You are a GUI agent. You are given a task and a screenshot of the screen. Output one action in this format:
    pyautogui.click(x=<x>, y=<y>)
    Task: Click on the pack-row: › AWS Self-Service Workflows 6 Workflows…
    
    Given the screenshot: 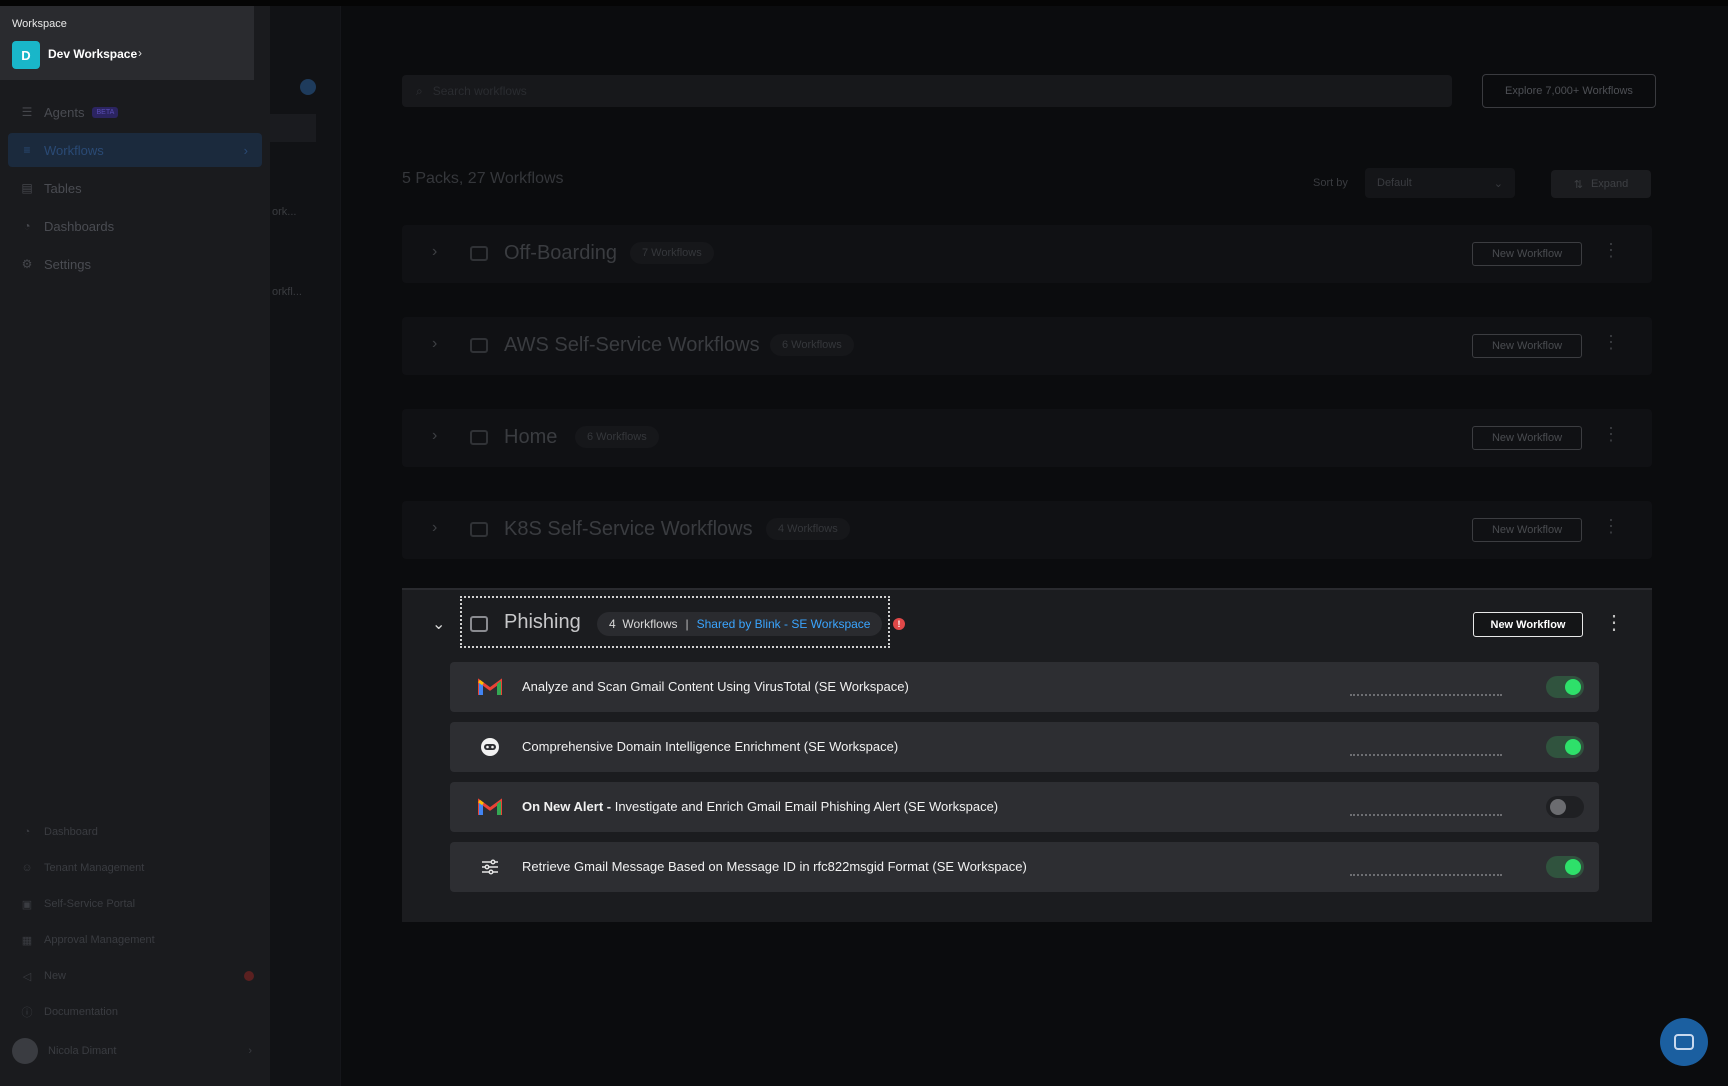 What is the action you would take?
    pyautogui.click(x=1027, y=346)
    